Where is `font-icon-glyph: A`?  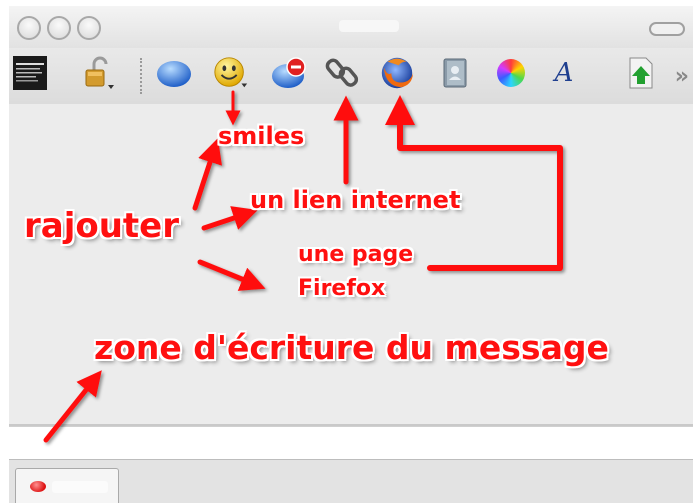
font-icon-glyph: A is located at coordinates (564, 73).